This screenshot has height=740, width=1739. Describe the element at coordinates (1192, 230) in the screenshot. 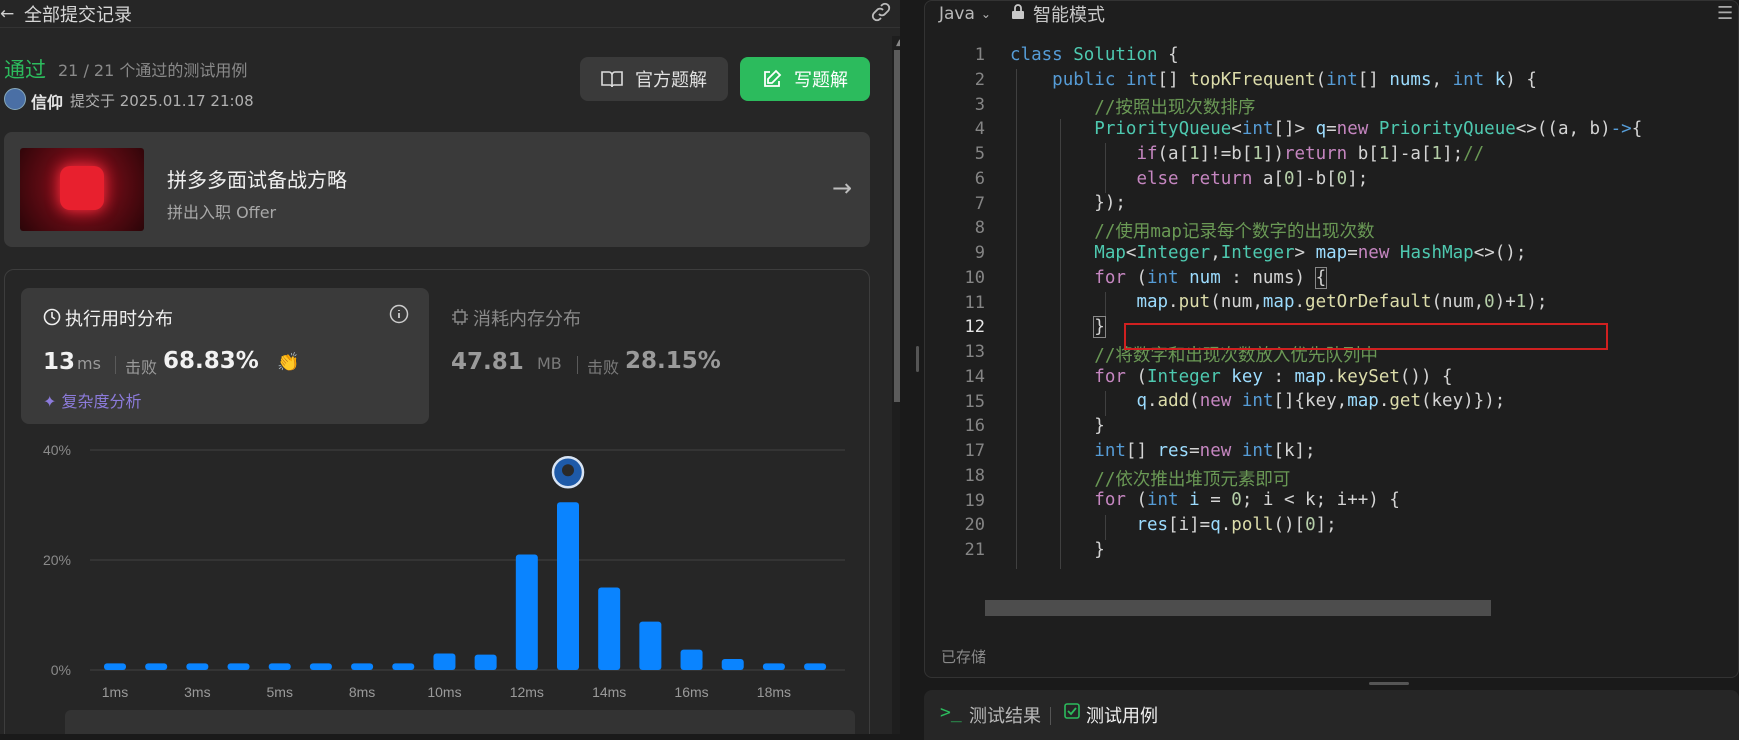

I see `code-line-8: //使用map记录每个数字的出现次数` at that location.